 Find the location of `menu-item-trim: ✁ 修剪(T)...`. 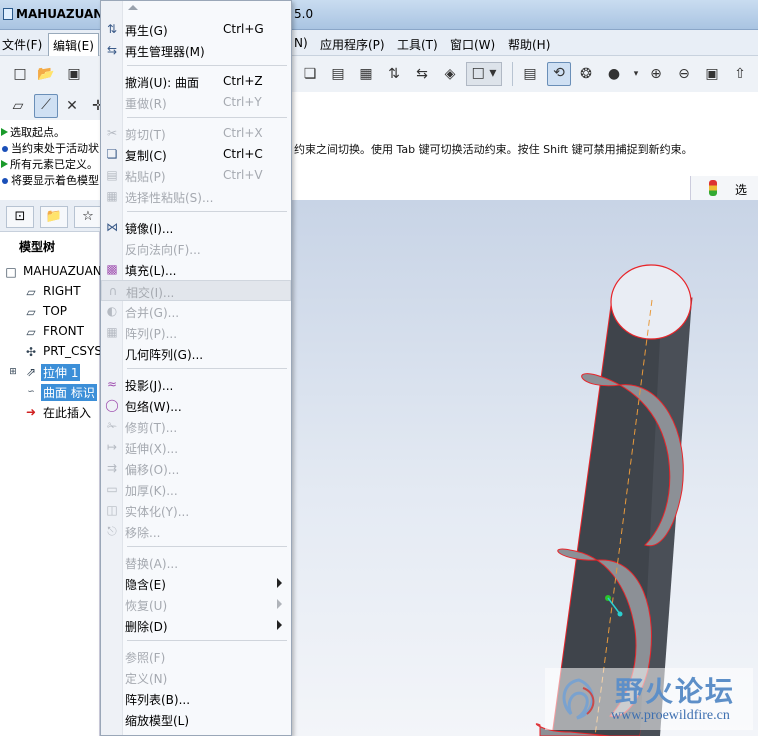

menu-item-trim: ✁ 修剪(T)... is located at coordinates (196, 426).